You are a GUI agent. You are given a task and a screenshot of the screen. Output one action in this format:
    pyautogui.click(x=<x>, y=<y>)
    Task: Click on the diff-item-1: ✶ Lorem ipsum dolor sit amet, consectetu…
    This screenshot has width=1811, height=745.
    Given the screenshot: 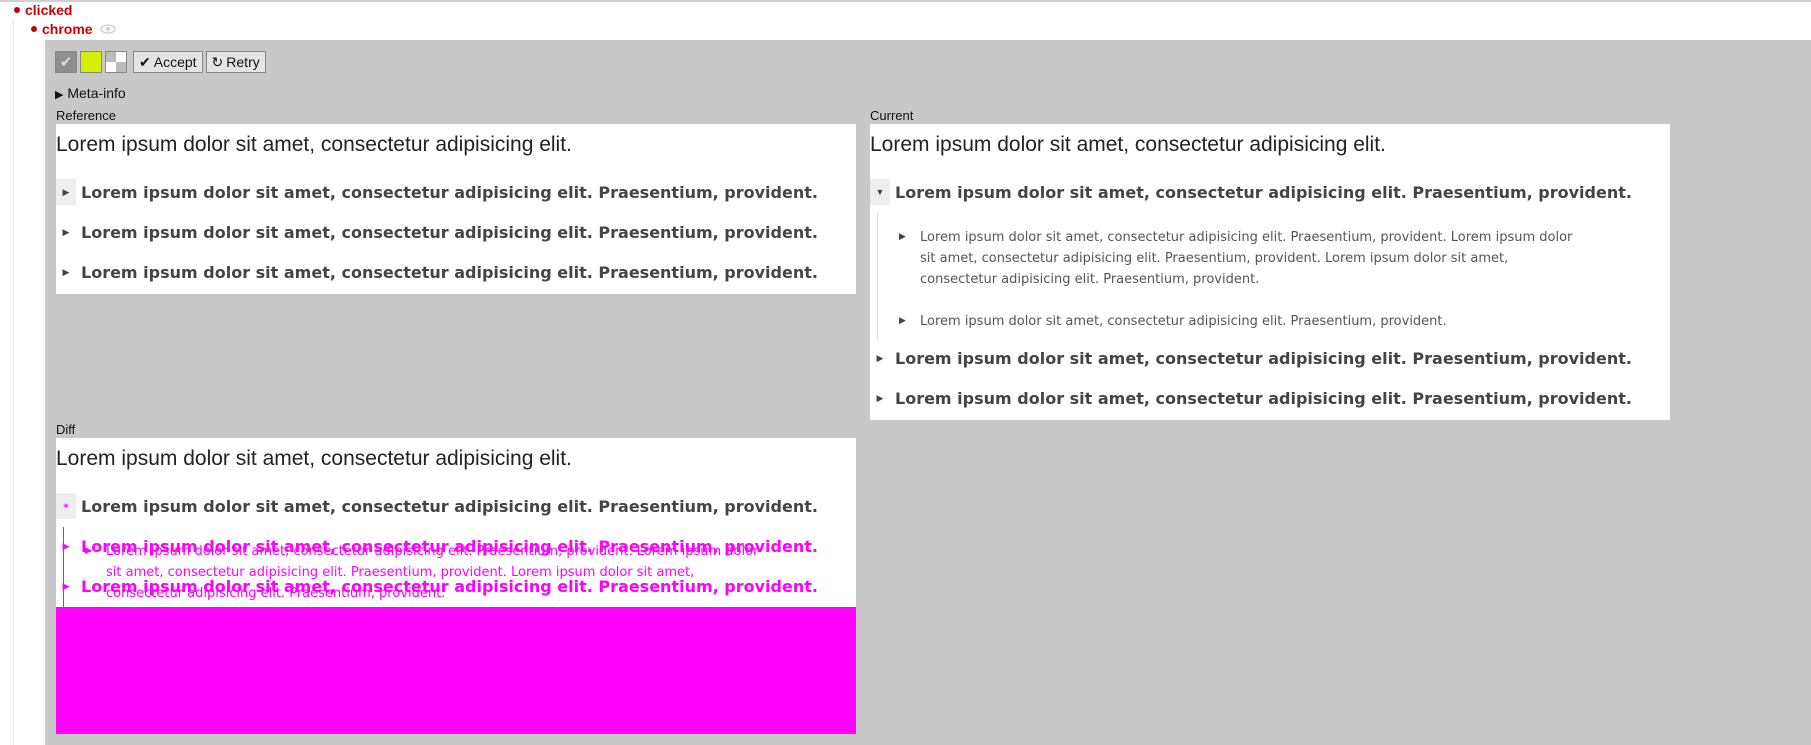 What is the action you would take?
    pyautogui.click(x=456, y=506)
    